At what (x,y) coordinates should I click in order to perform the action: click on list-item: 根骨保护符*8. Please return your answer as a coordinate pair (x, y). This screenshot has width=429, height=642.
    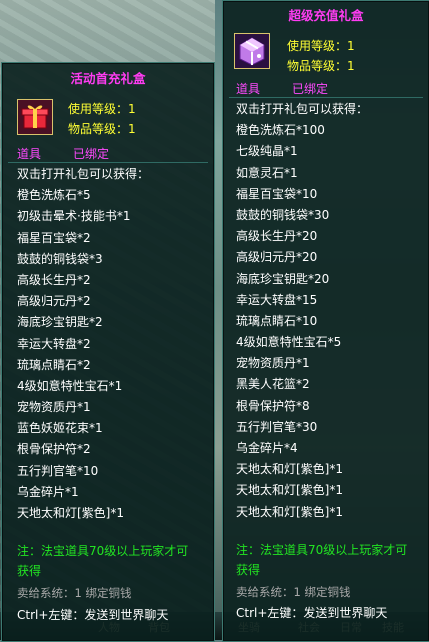
    Looking at the image, I should click on (273, 405).